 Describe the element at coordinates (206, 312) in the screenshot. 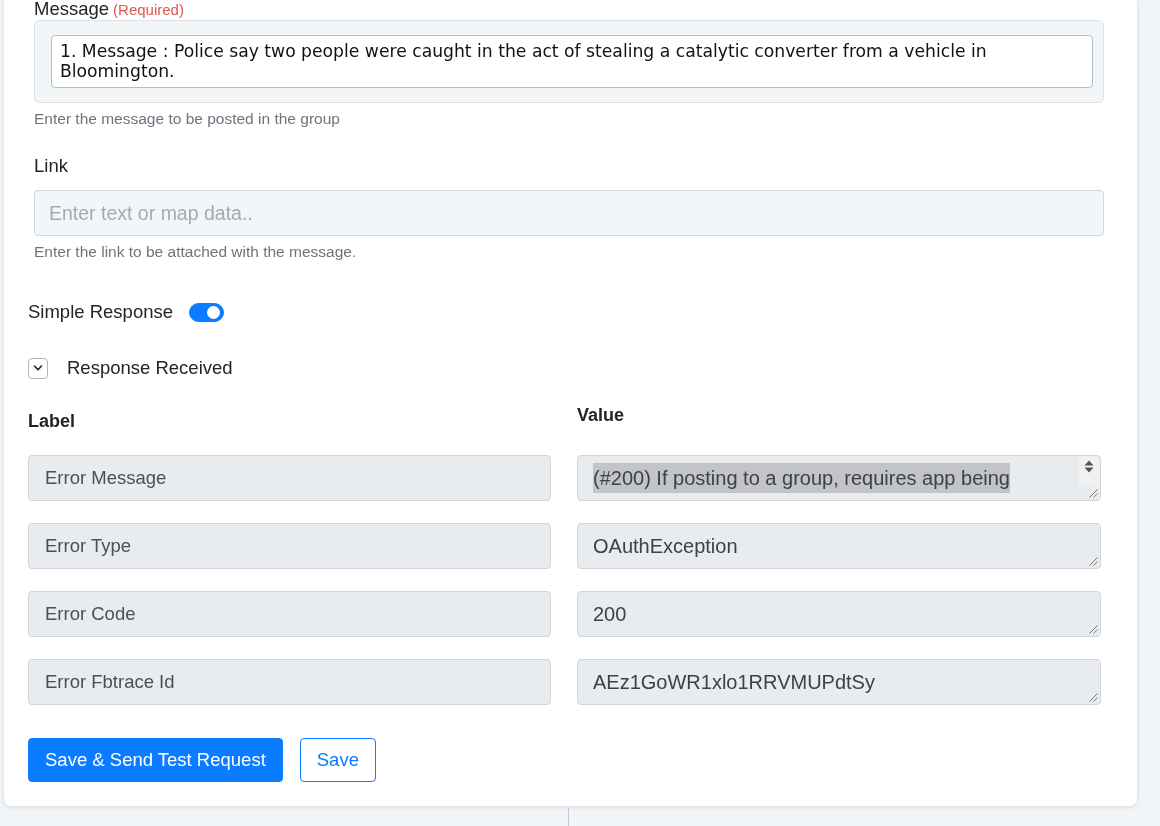

I see `simple-response-toggle` at that location.